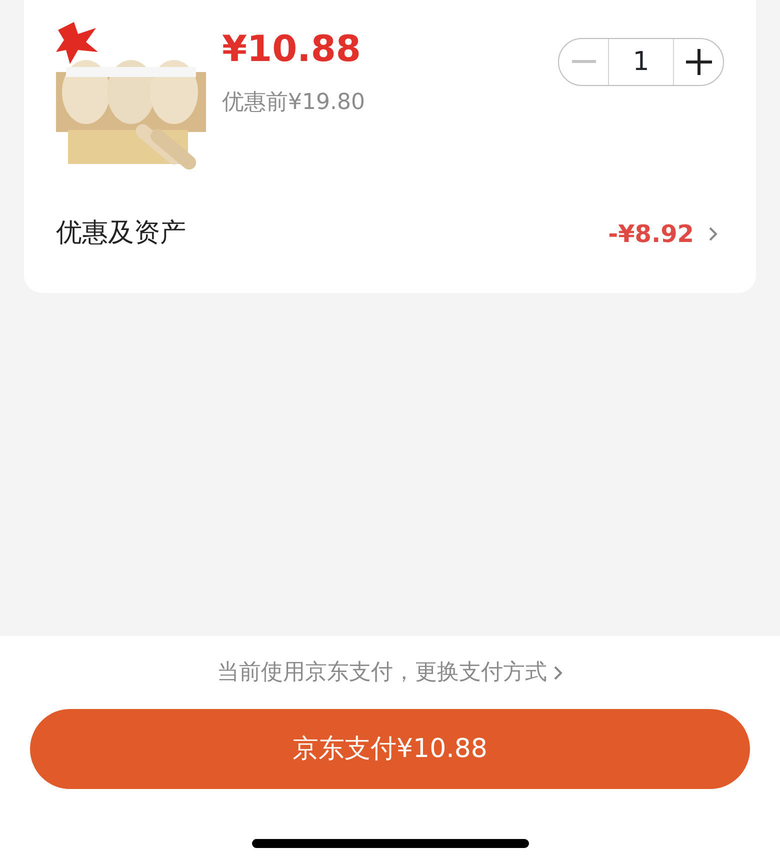 The width and height of the screenshot is (780, 864). I want to click on discount-amount: -¥8.92, so click(651, 234).